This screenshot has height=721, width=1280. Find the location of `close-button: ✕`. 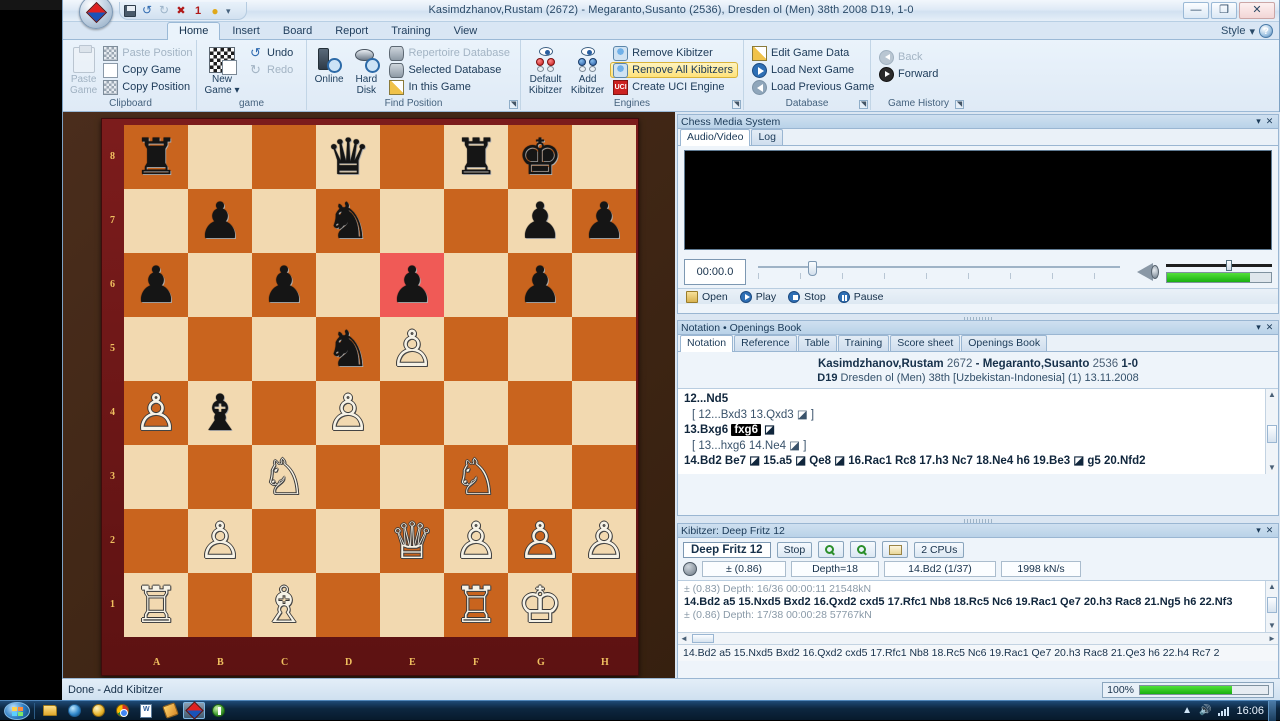

close-button: ✕ is located at coordinates (1257, 10).